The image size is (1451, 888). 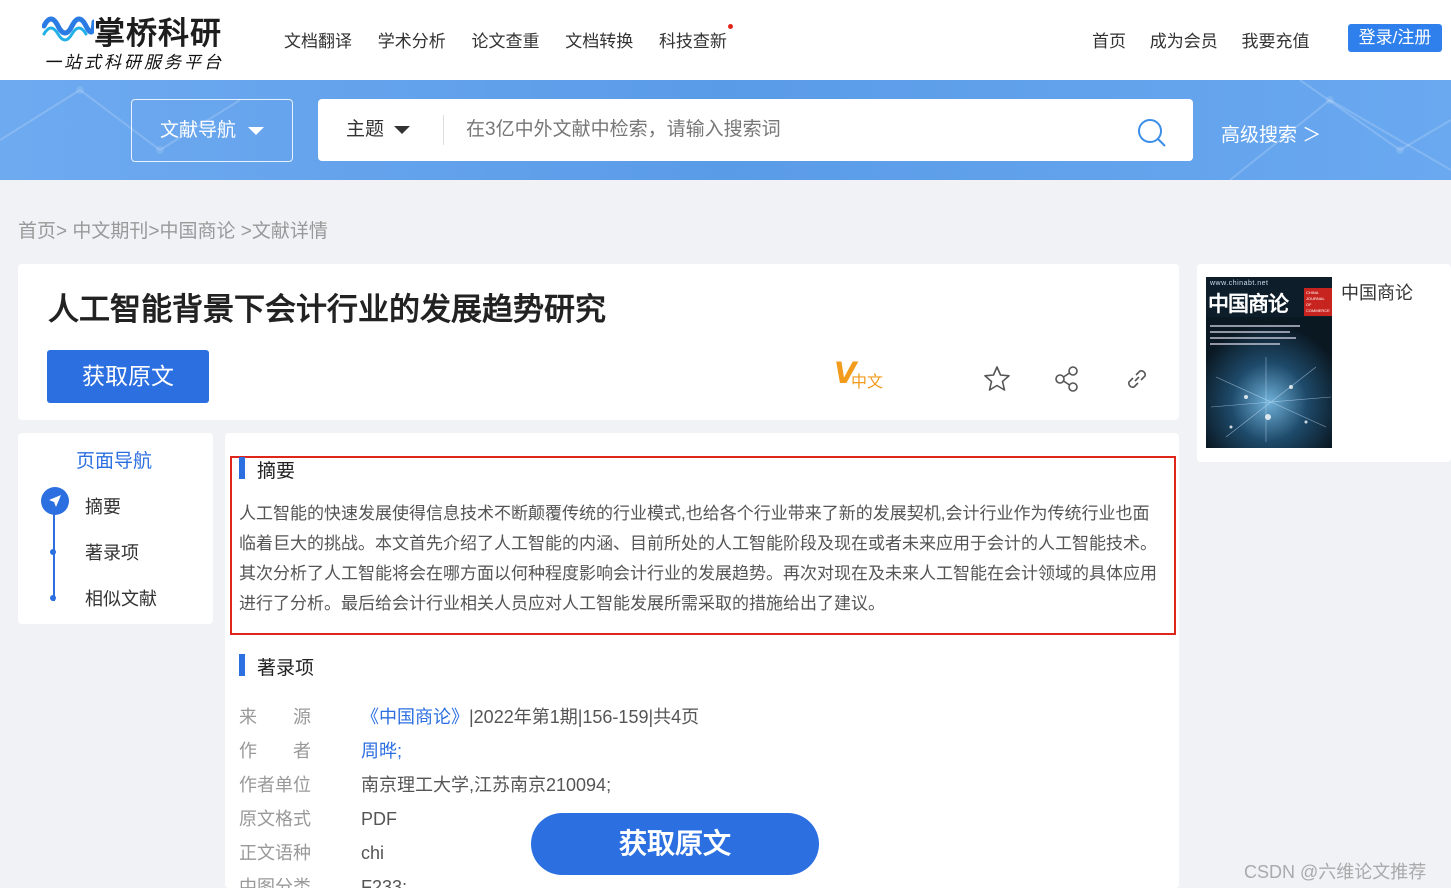 What do you see at coordinates (1239, 283) in the screenshot?
I see `cover-url: www.chinabt.net` at bounding box center [1239, 283].